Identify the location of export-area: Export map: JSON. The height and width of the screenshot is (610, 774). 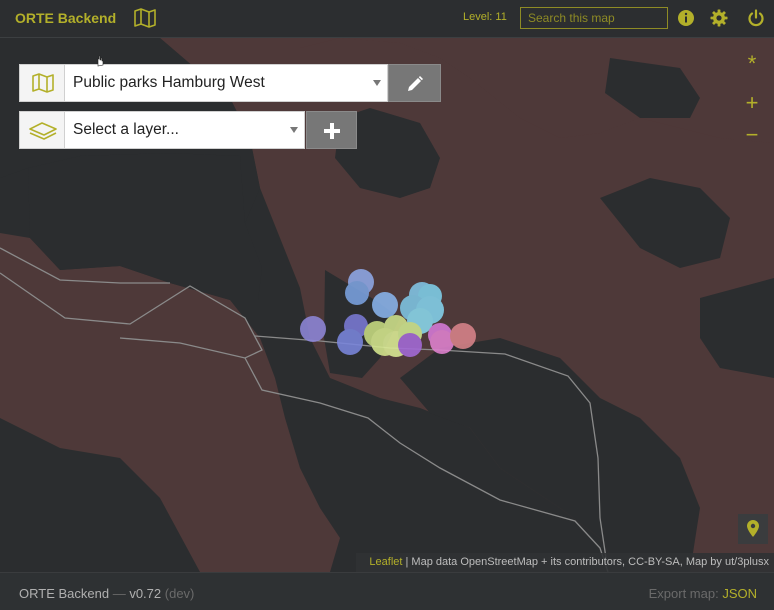
(703, 593).